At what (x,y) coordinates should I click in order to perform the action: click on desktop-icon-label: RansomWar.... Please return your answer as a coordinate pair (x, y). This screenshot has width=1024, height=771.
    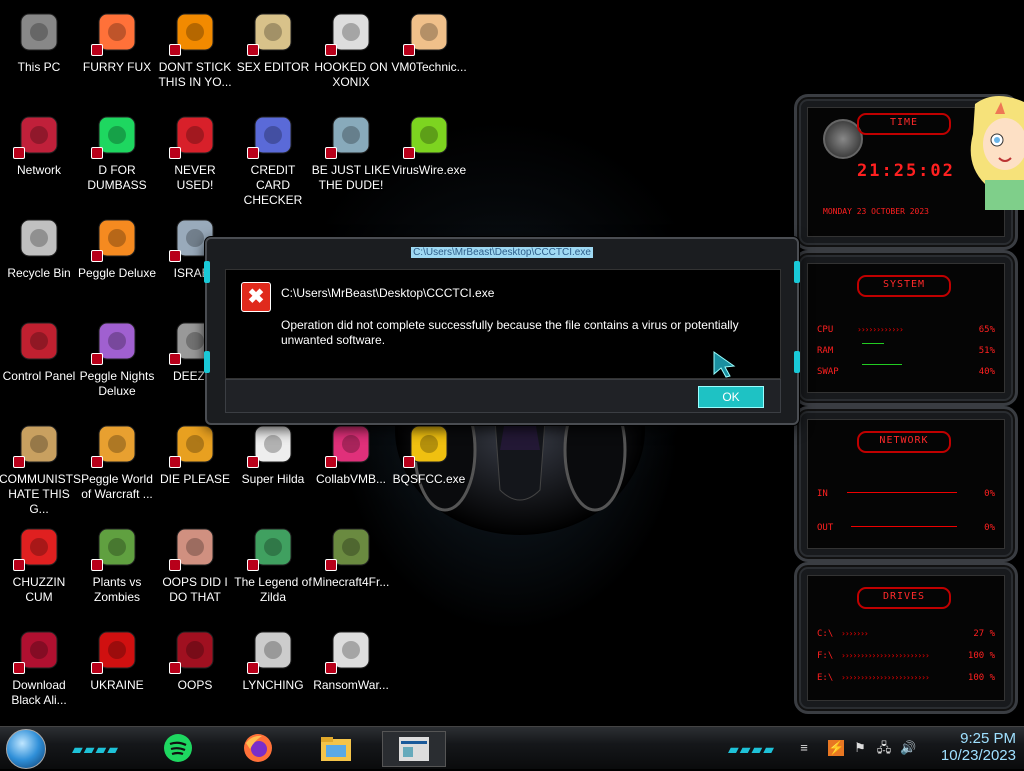
    Looking at the image, I should click on (351, 685).